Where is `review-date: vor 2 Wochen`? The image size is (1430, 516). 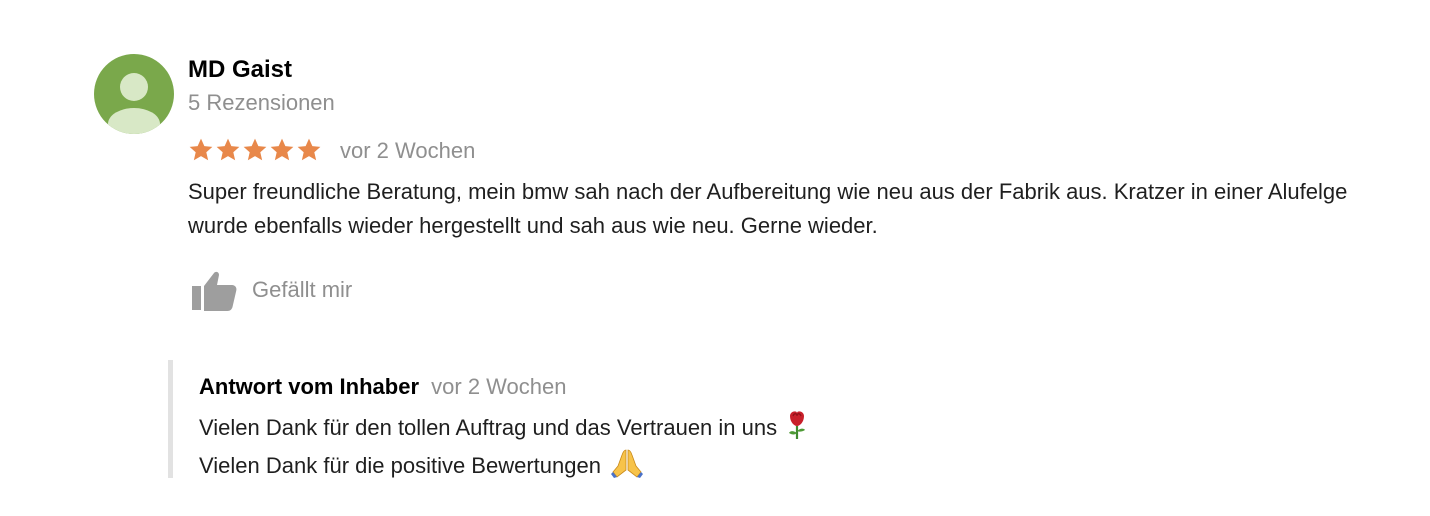 review-date: vor 2 Wochen is located at coordinates (408, 150).